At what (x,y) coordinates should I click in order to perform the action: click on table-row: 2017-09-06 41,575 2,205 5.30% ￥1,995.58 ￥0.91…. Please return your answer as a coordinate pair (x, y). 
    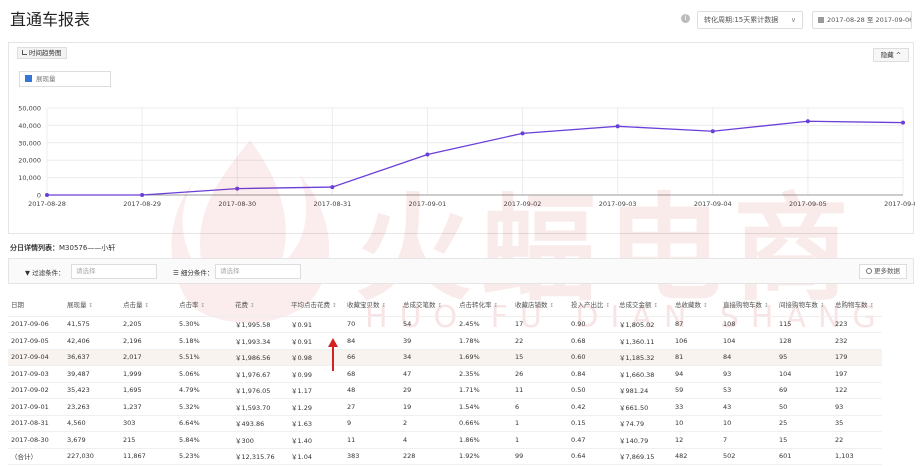
    Looking at the image, I should click on (445, 324).